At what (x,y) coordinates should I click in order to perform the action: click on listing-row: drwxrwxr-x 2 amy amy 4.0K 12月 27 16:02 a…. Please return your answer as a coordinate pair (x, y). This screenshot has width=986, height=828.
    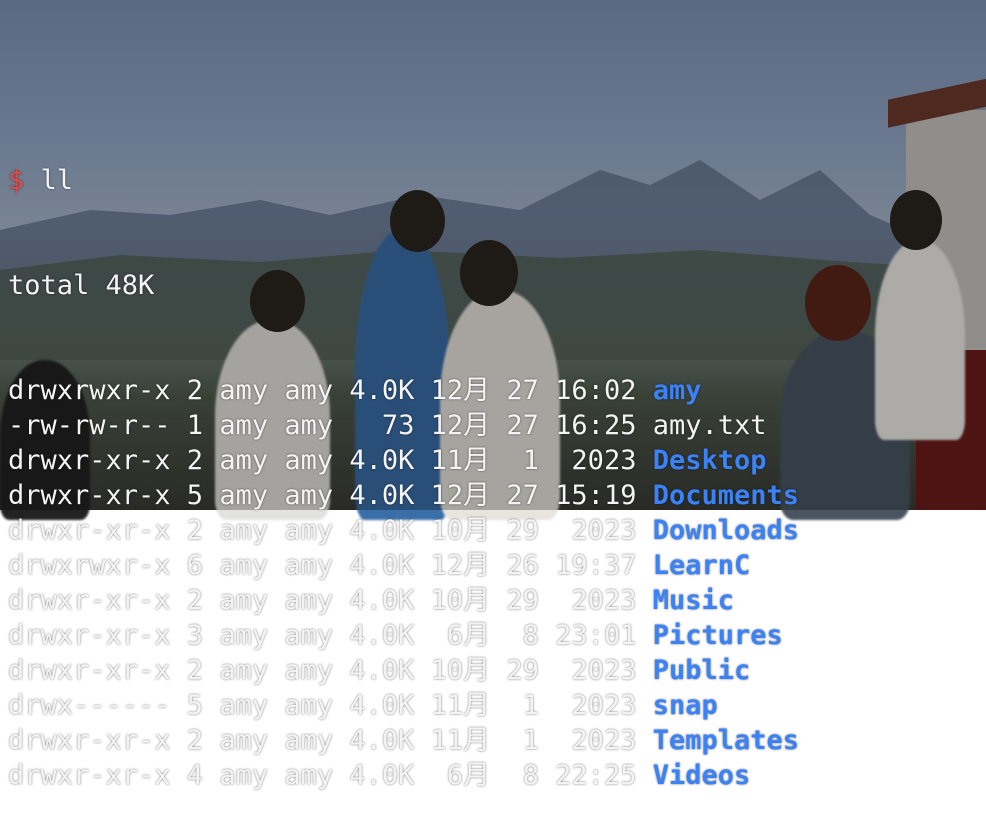
    Looking at the image, I should click on (497, 390).